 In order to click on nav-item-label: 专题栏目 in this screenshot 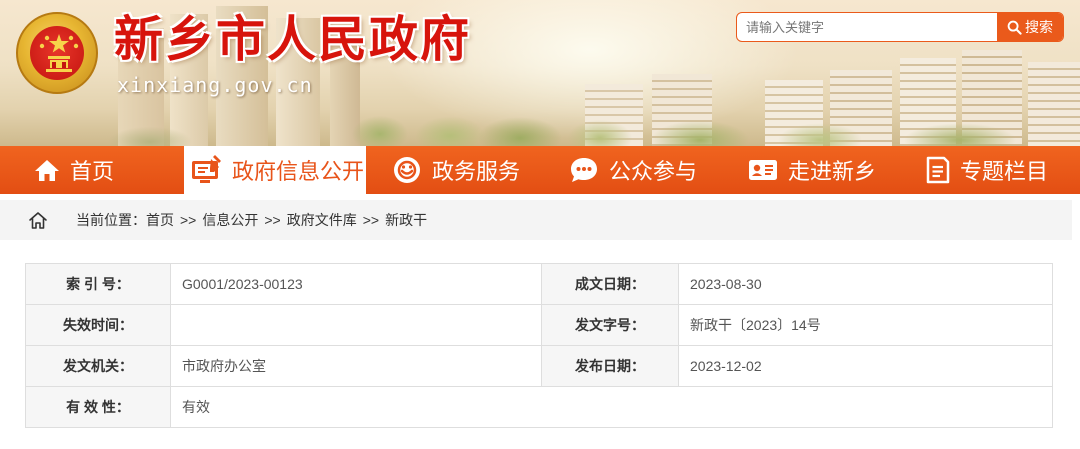, I will do `click(1004, 171)`.